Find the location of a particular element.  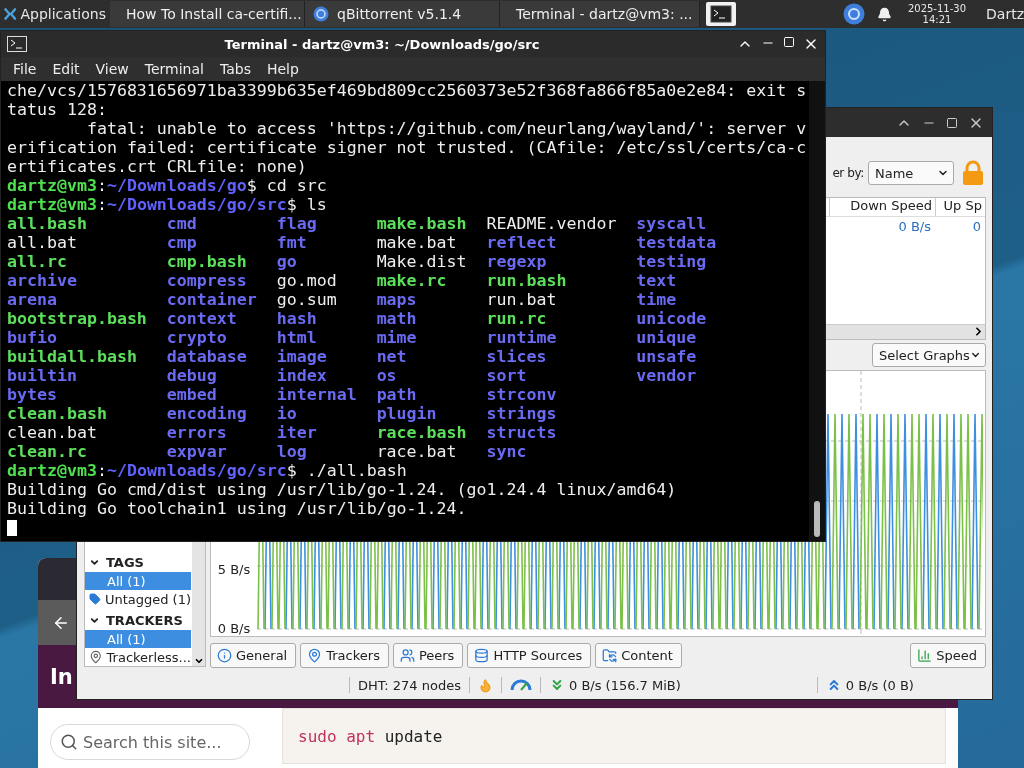

file-entry: strings is located at coordinates (521, 413).